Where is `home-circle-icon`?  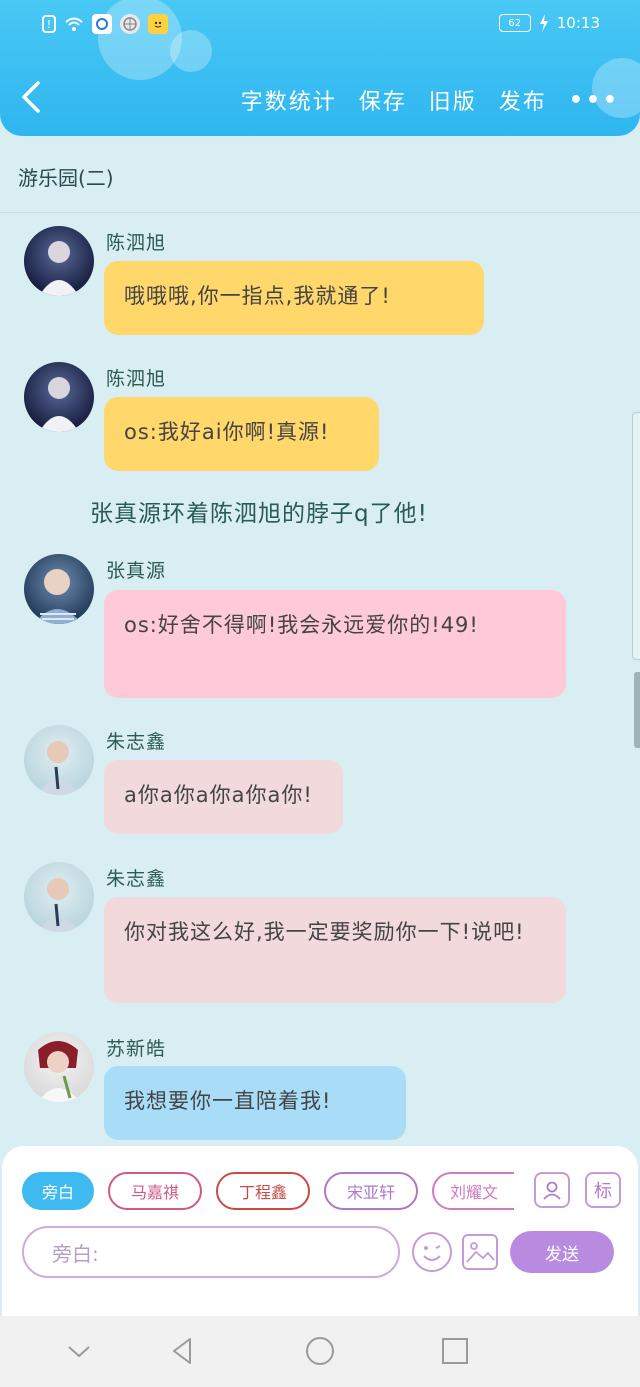 home-circle-icon is located at coordinates (320, 1351).